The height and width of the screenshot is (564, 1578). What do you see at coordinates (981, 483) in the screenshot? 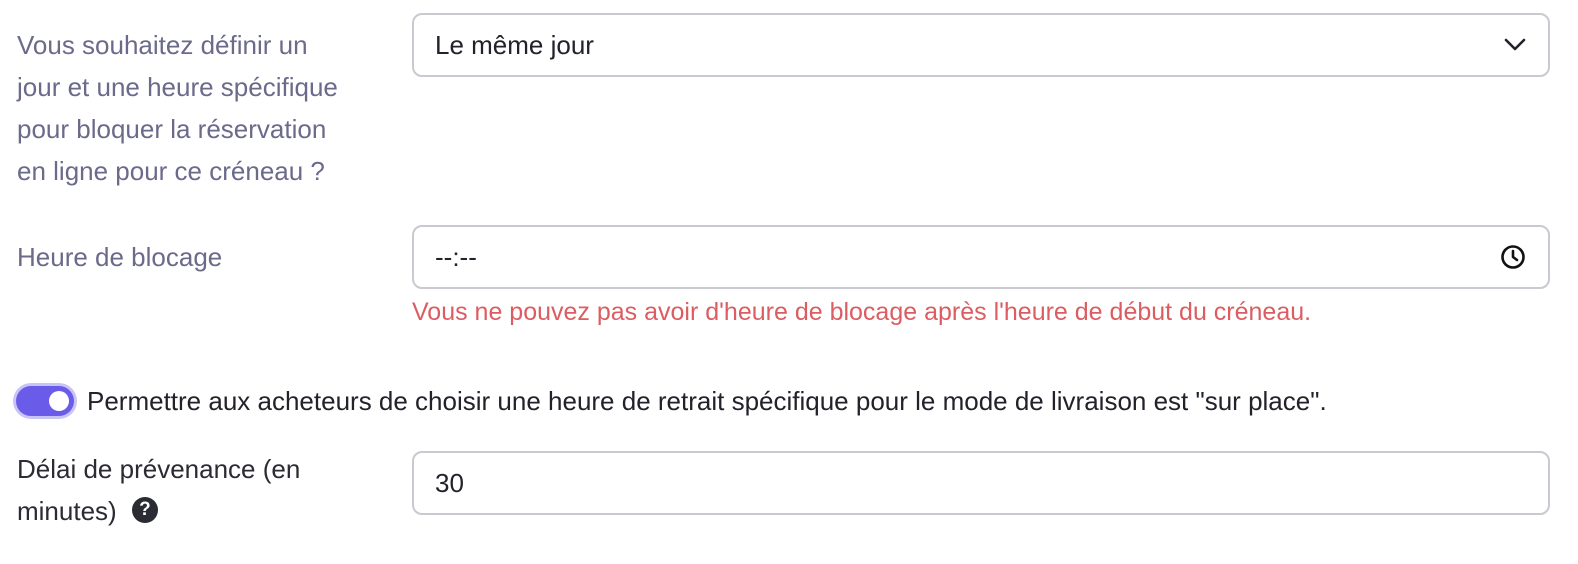
I see `notice-delay-input: 30` at bounding box center [981, 483].